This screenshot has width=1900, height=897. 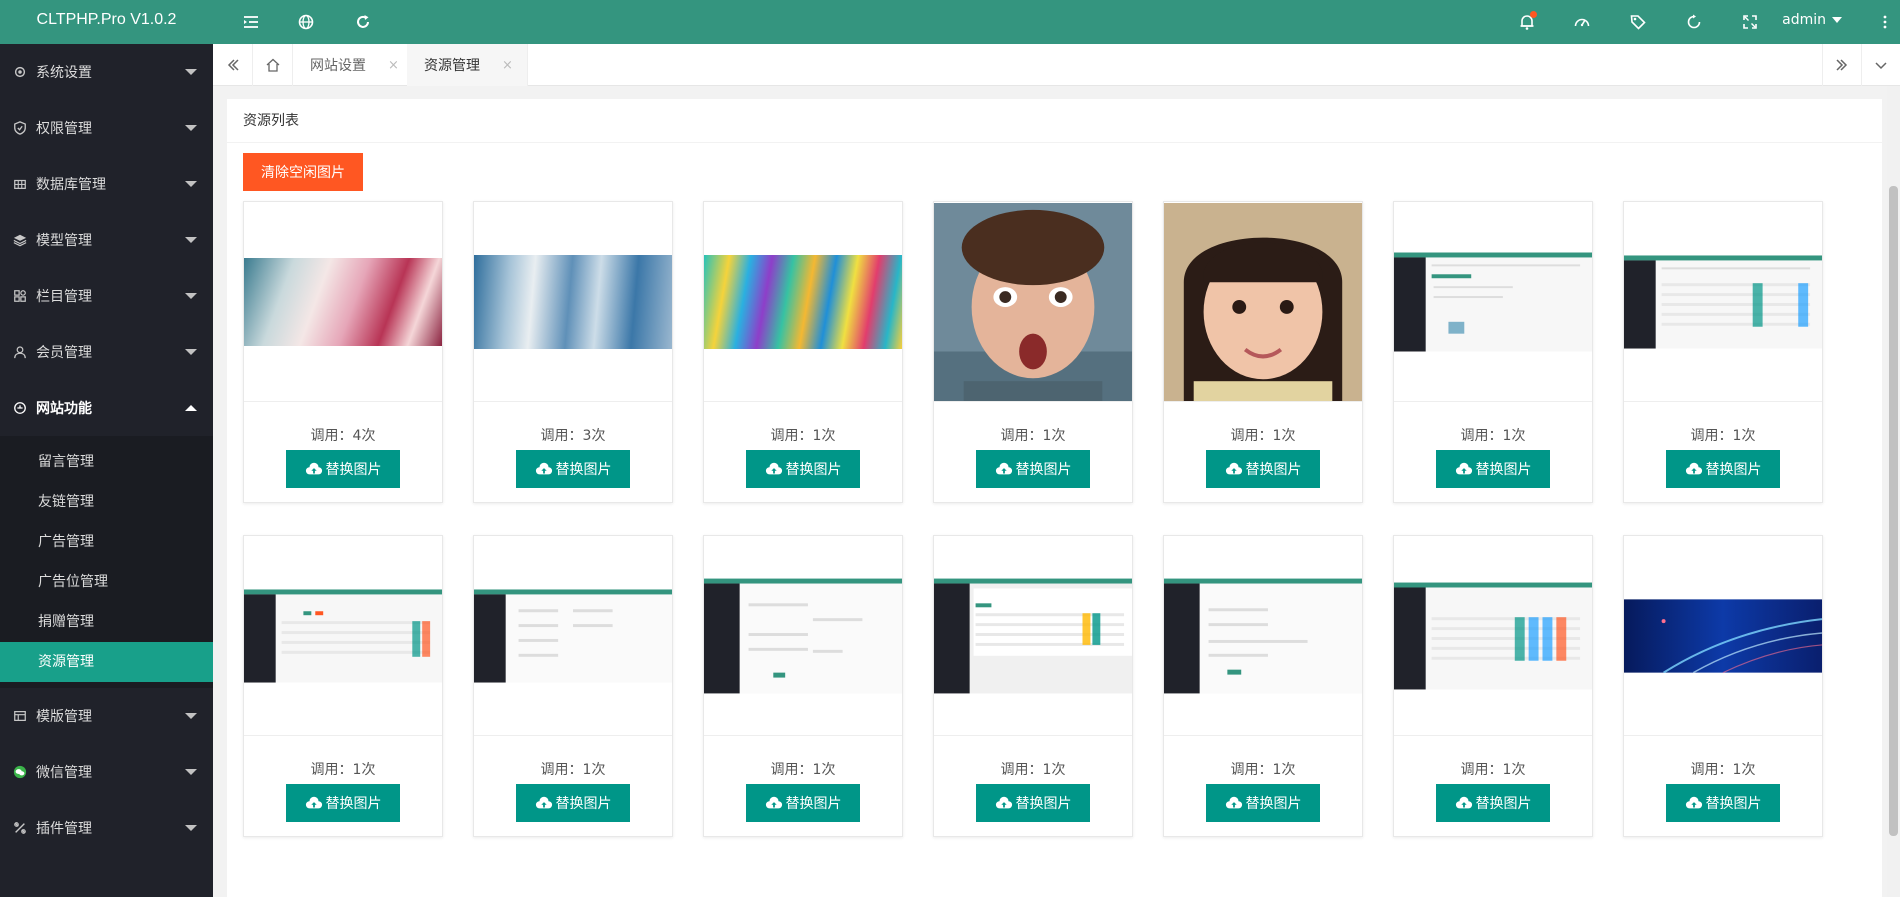 What do you see at coordinates (1527, 22) in the screenshot?
I see `bell-icon` at bounding box center [1527, 22].